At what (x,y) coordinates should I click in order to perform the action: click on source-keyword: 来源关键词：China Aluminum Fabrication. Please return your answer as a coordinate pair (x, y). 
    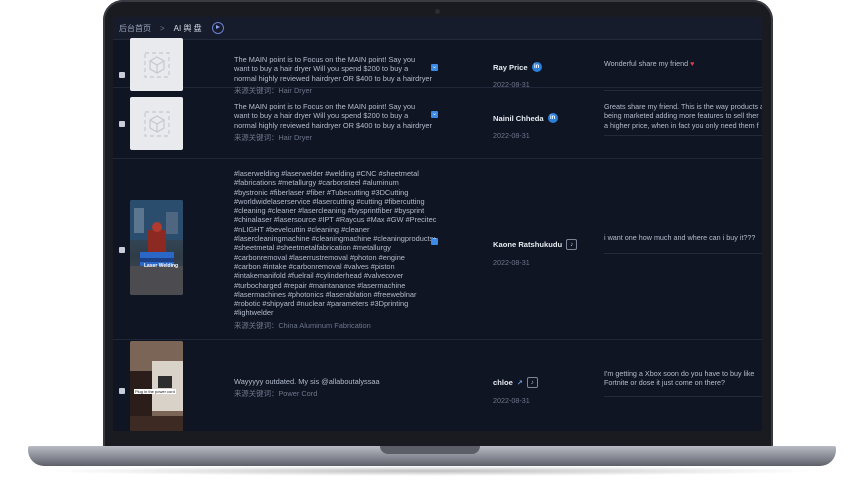
    Looking at the image, I should click on (302, 325).